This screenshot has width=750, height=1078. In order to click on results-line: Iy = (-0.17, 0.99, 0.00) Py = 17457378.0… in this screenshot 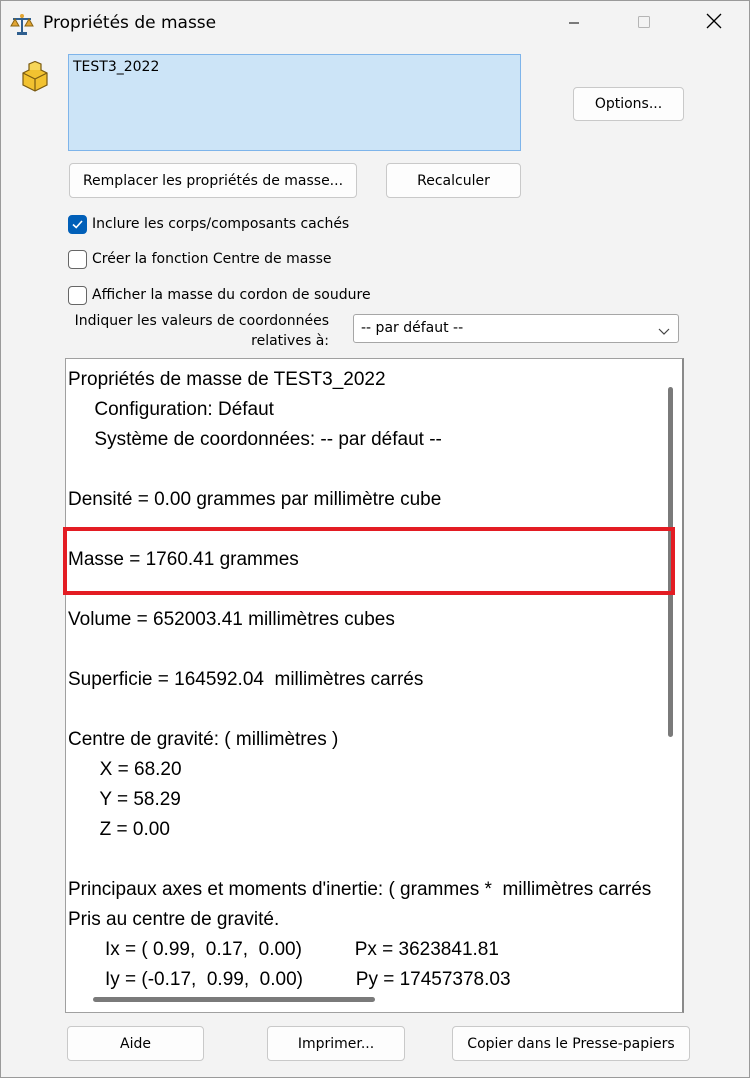, I will do `click(289, 979)`.